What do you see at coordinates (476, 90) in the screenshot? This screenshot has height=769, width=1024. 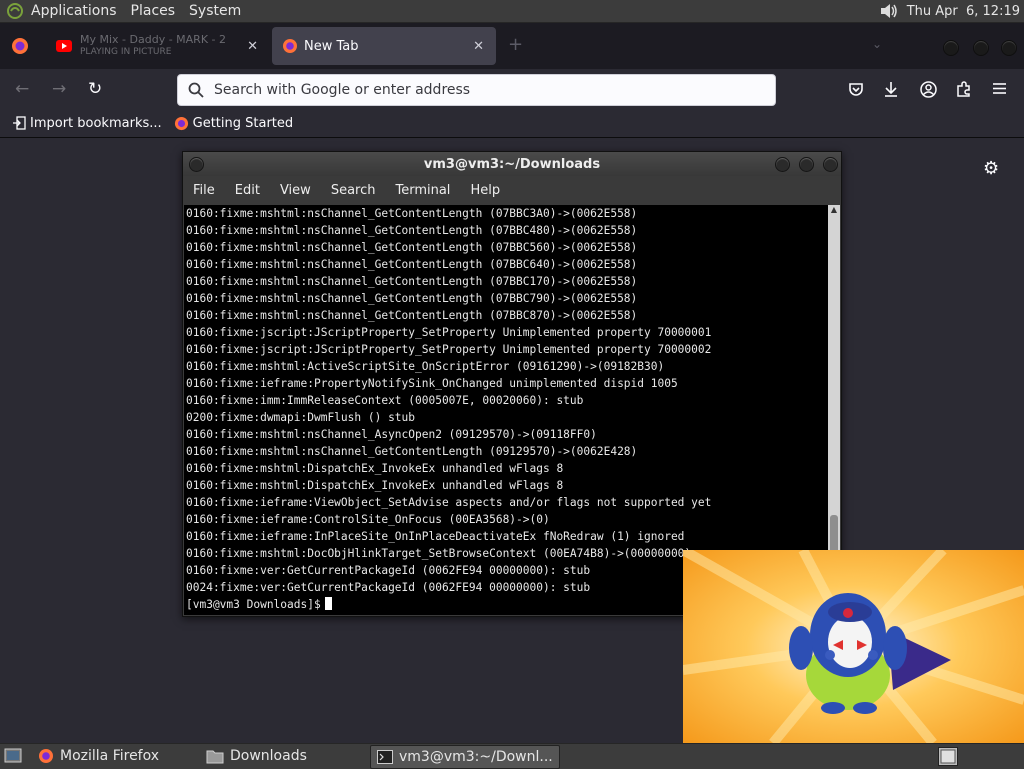 I see `address-bar: Search with Google or enter address` at bounding box center [476, 90].